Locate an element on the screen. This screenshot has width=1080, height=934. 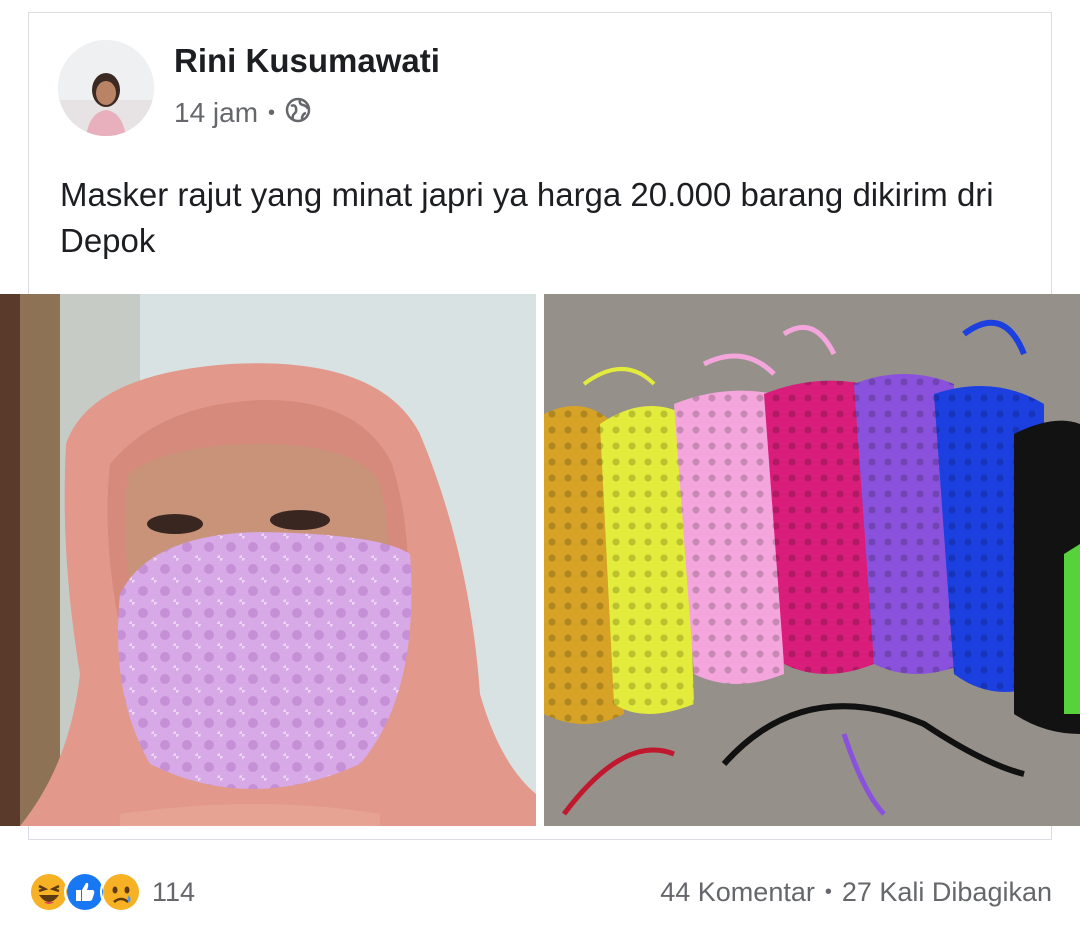
post-stats: 44 Komentar • 27 Kali Dibagikan is located at coordinates (856, 892).